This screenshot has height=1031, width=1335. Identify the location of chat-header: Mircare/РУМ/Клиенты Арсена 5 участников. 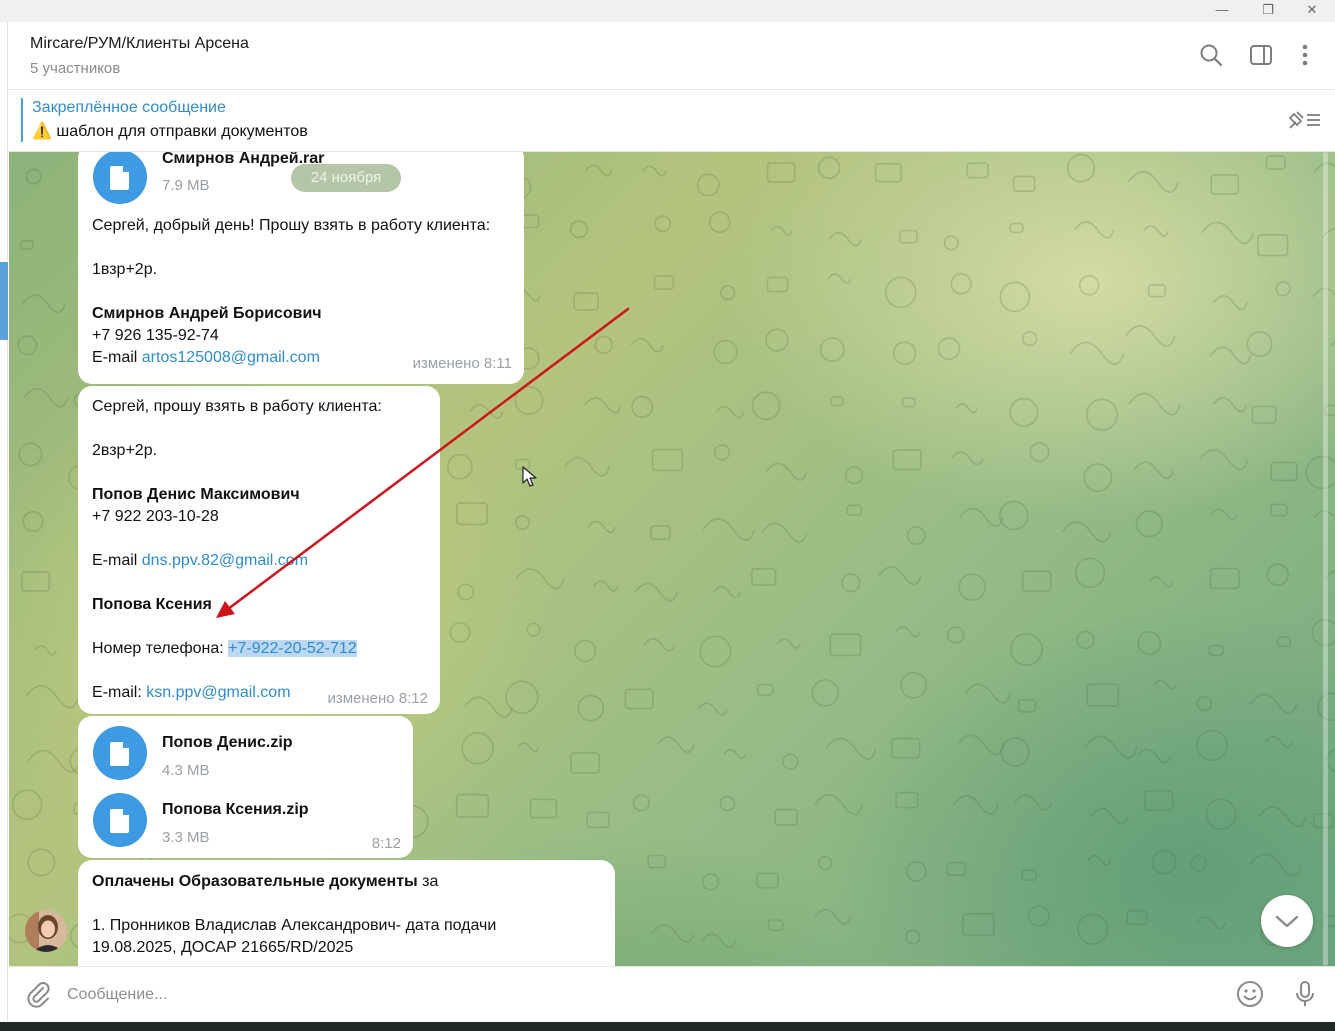
(672, 56).